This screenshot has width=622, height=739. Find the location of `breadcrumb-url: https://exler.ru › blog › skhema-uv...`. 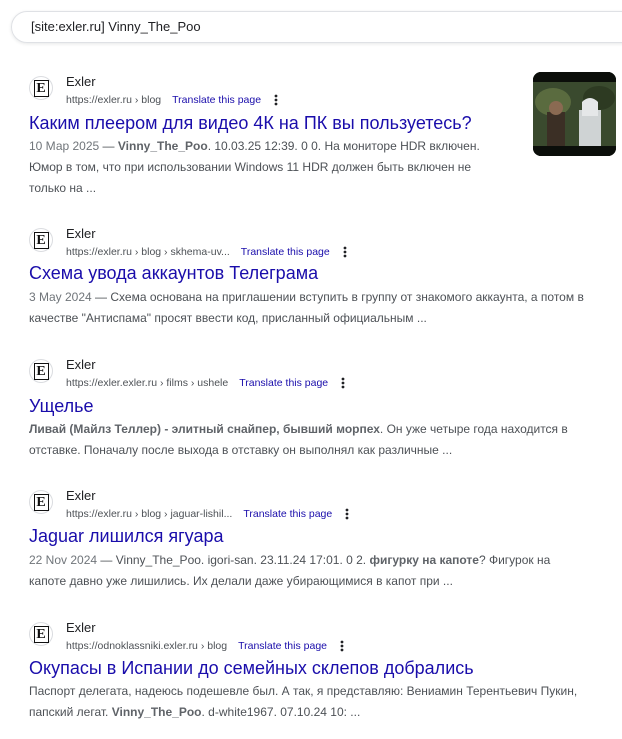

breadcrumb-url: https://exler.ru › blog › skhema-uv... is located at coordinates (148, 252).